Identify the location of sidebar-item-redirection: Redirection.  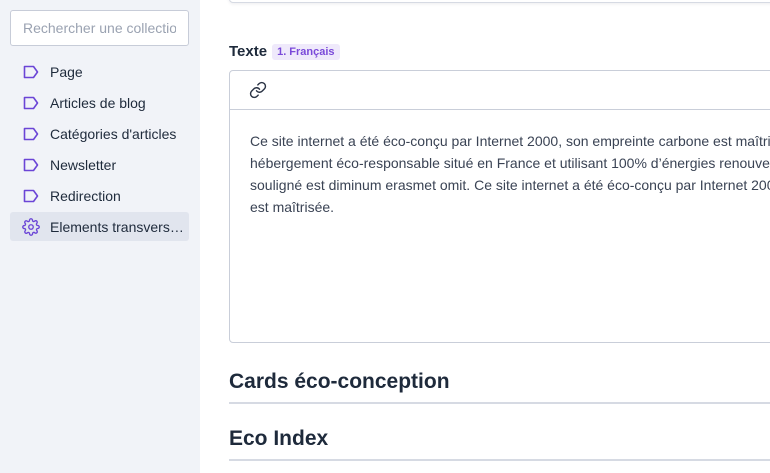
(99, 195).